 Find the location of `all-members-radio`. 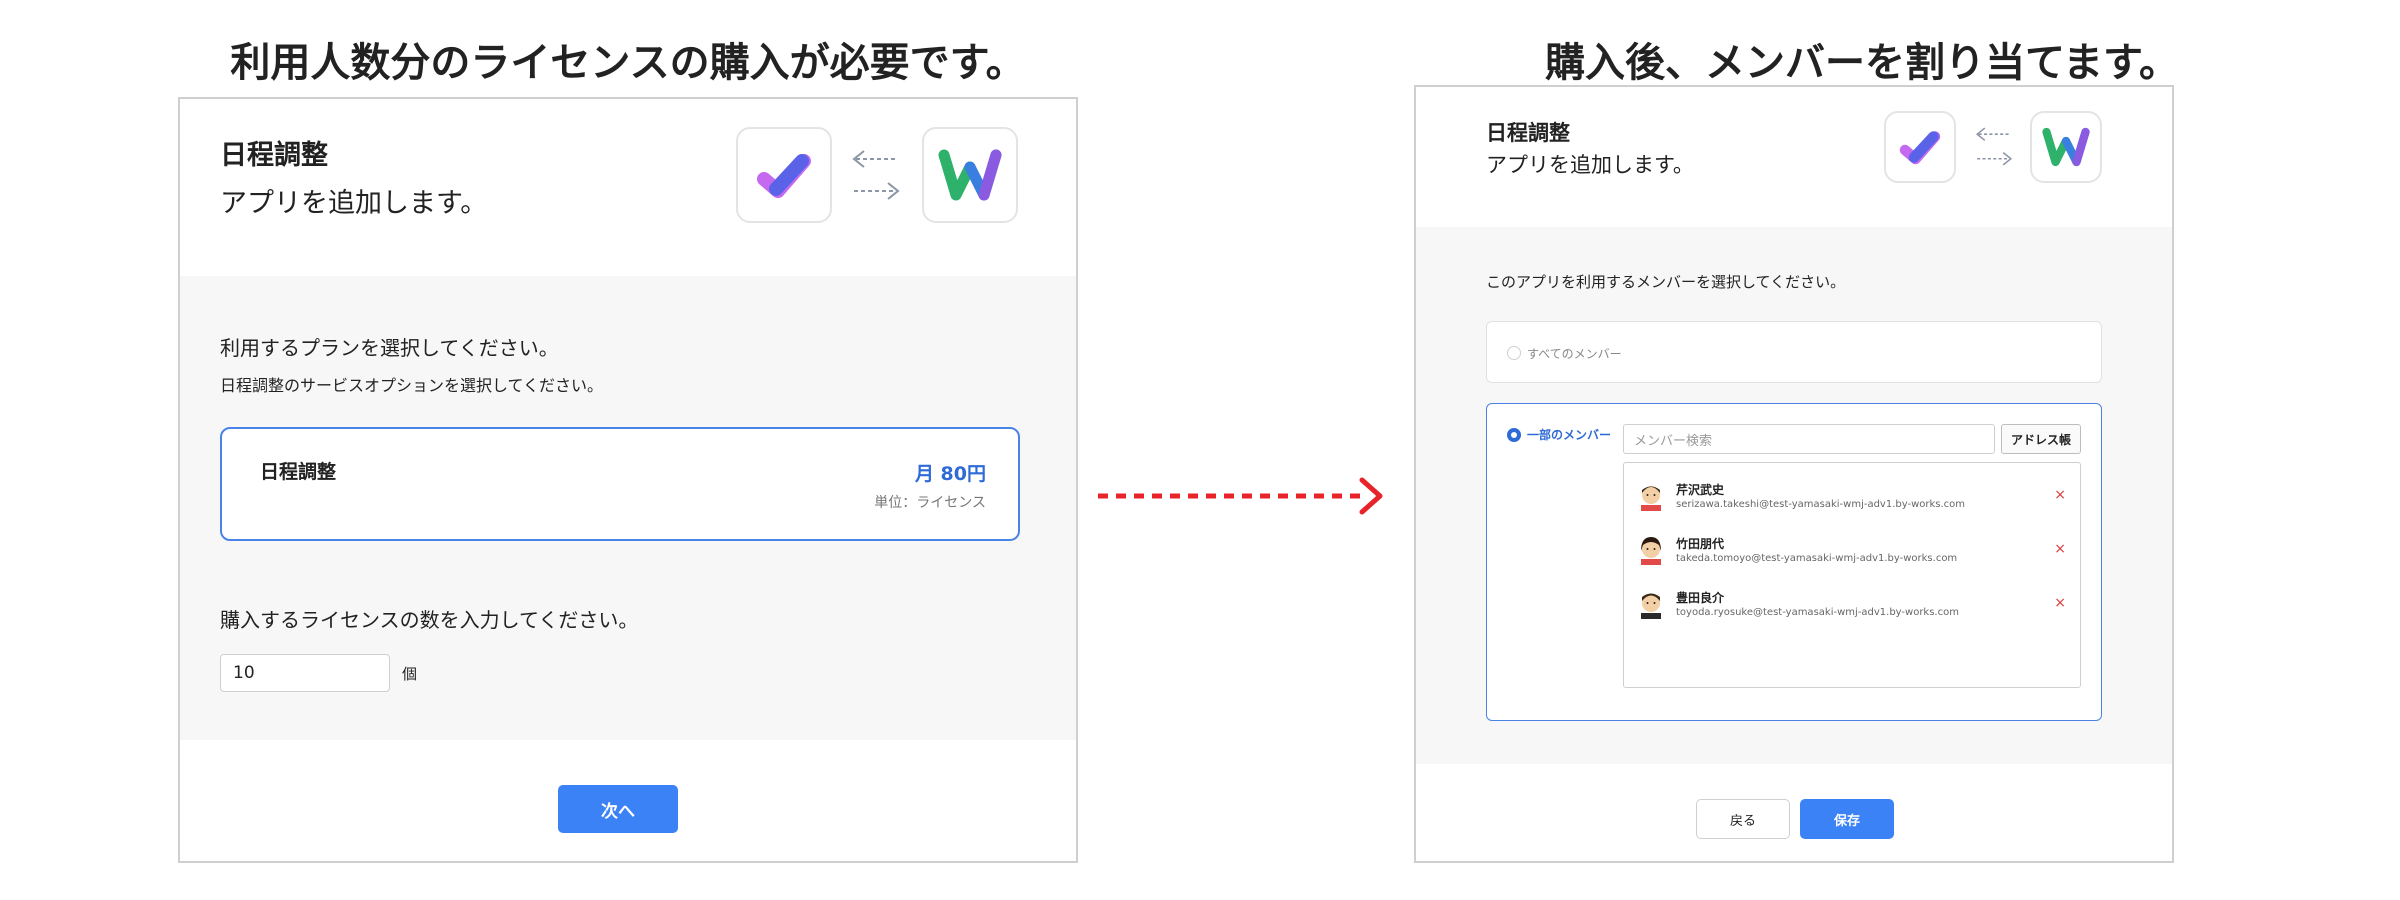

all-members-radio is located at coordinates (1514, 353).